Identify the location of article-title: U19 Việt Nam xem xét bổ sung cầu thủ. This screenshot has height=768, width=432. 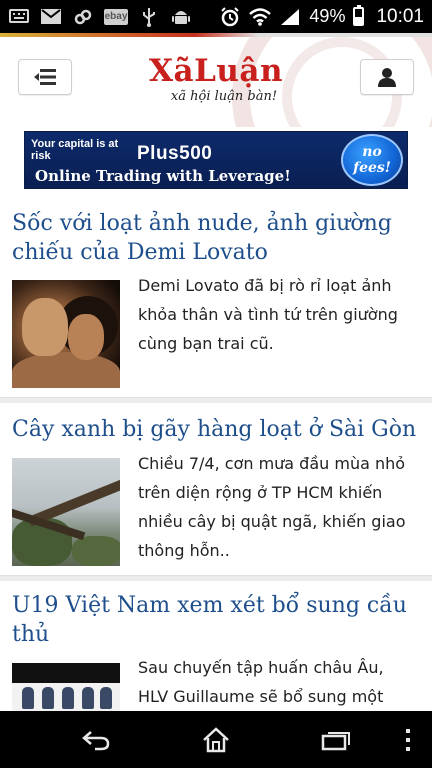
(217, 620).